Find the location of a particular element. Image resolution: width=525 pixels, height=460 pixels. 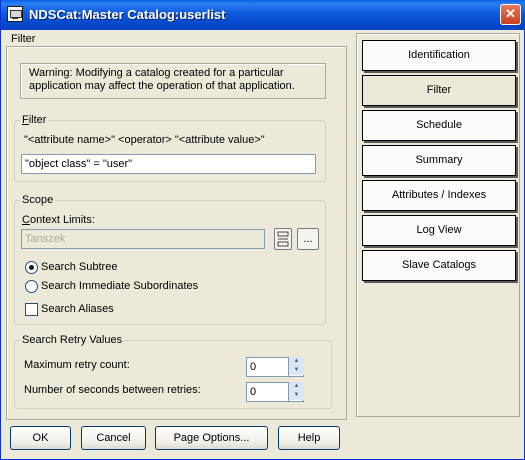

cancel-button: Cancel is located at coordinates (113, 438).